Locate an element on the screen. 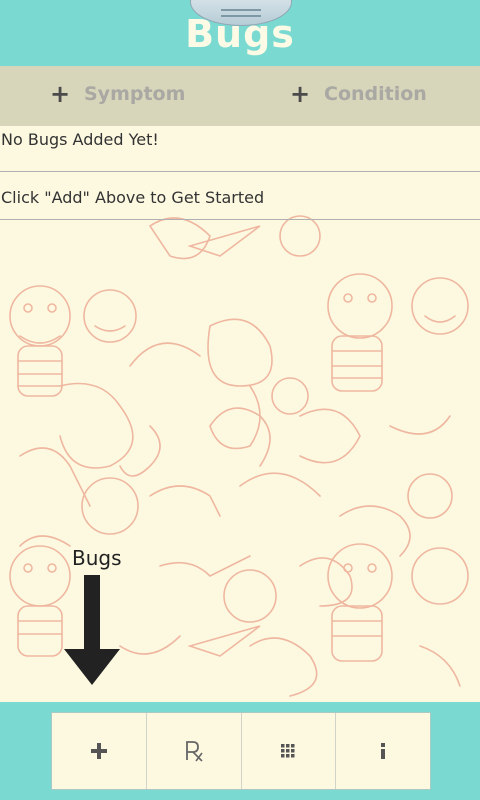 This screenshot has height=800, width=480. bottom-nav-add-bug is located at coordinates (99, 751).